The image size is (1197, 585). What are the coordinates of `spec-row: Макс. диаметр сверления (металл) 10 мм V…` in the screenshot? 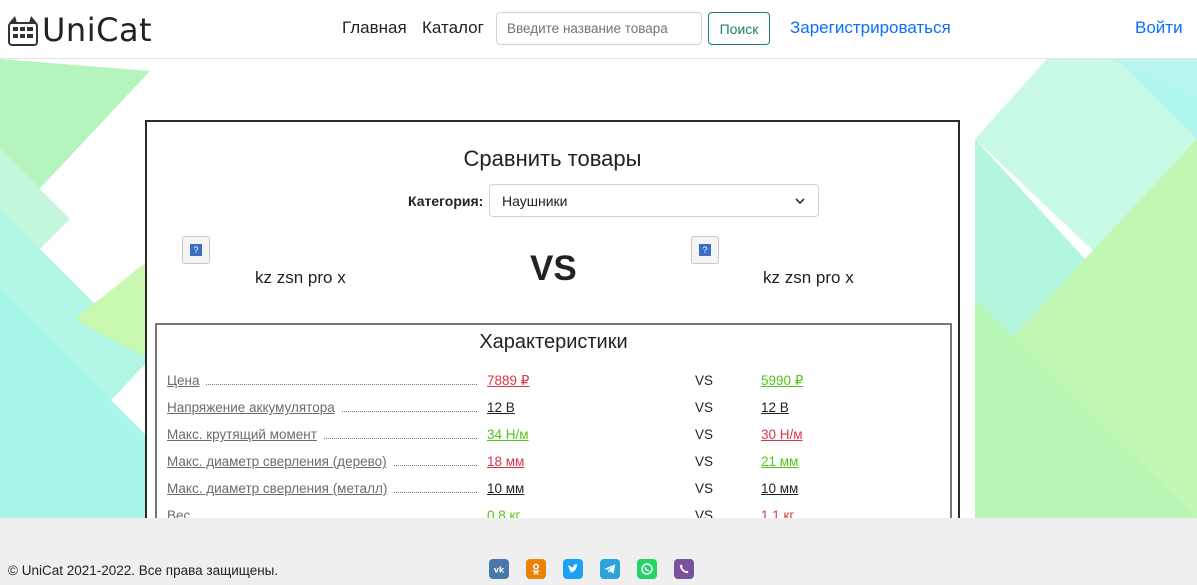 It's located at (557, 491).